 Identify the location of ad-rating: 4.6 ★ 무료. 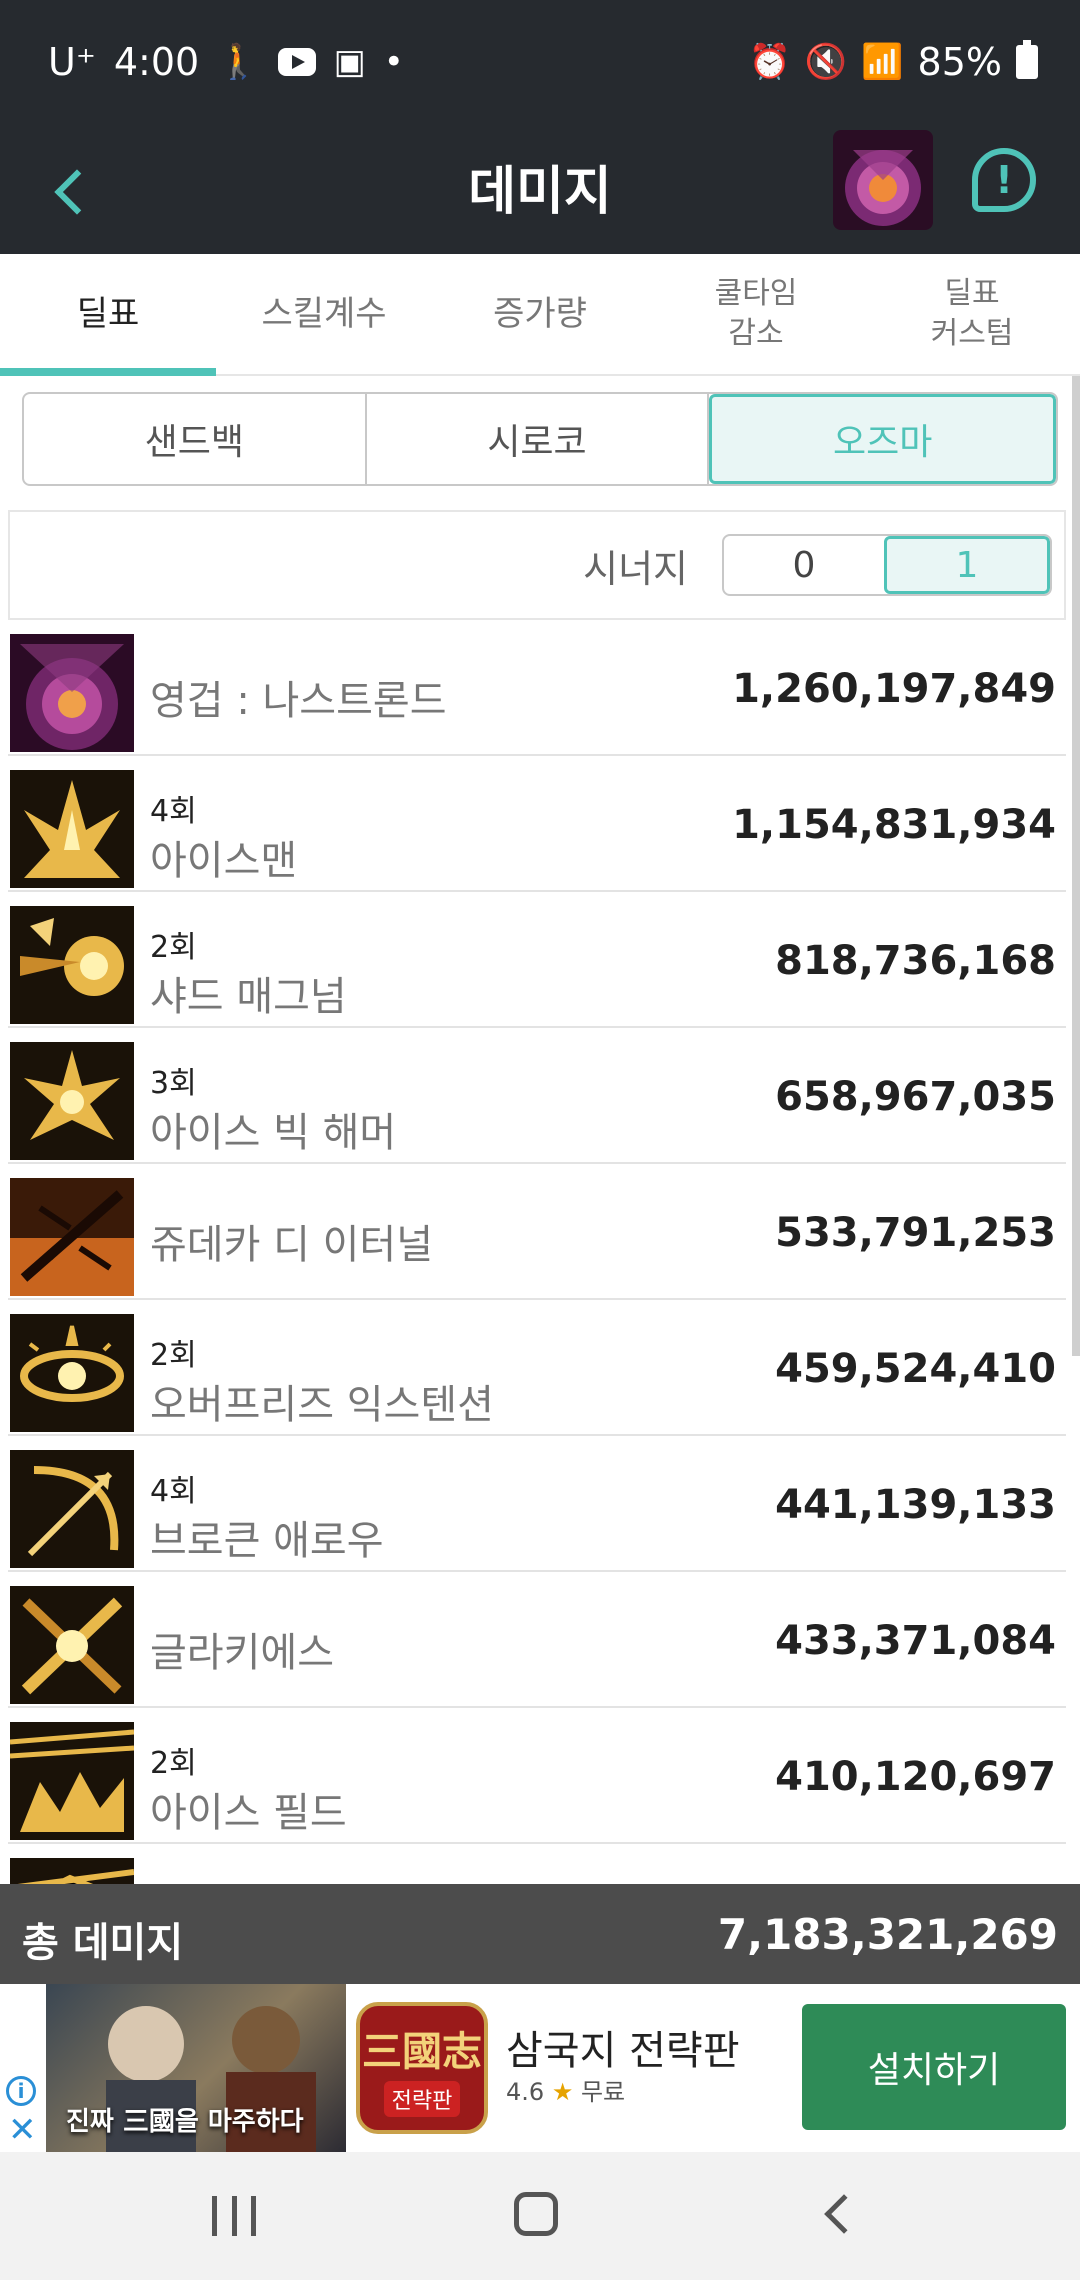
(565, 2089).